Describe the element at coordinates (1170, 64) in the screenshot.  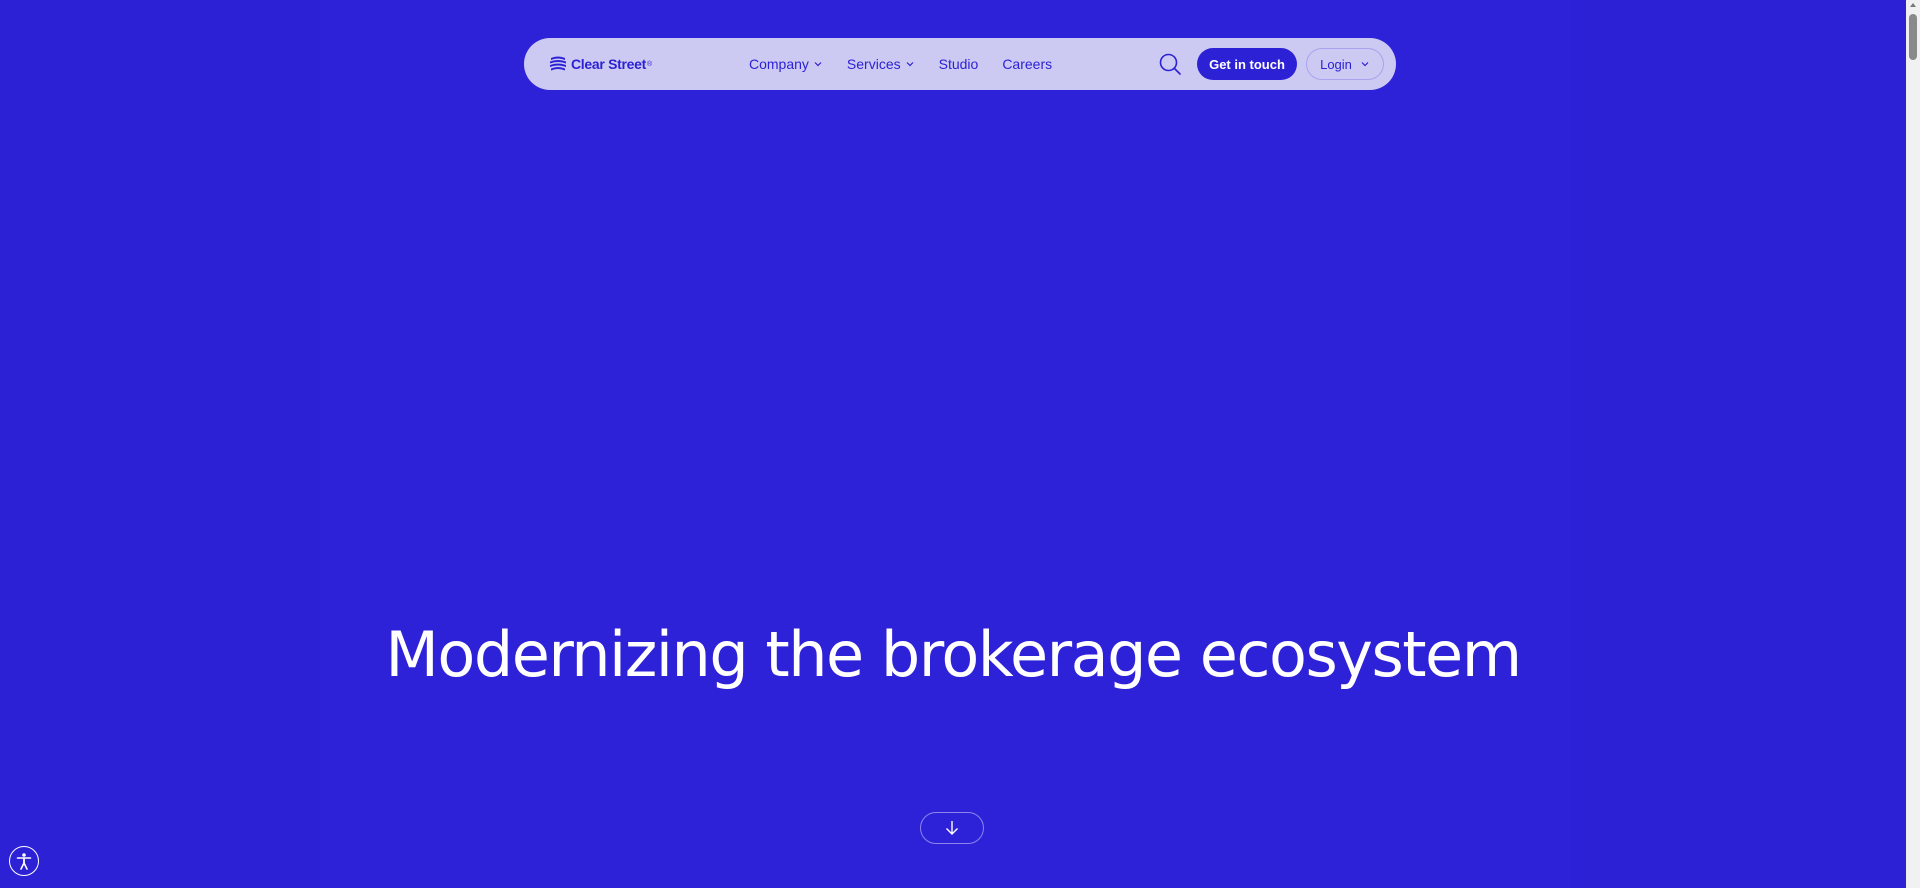
I see `search-icon` at that location.